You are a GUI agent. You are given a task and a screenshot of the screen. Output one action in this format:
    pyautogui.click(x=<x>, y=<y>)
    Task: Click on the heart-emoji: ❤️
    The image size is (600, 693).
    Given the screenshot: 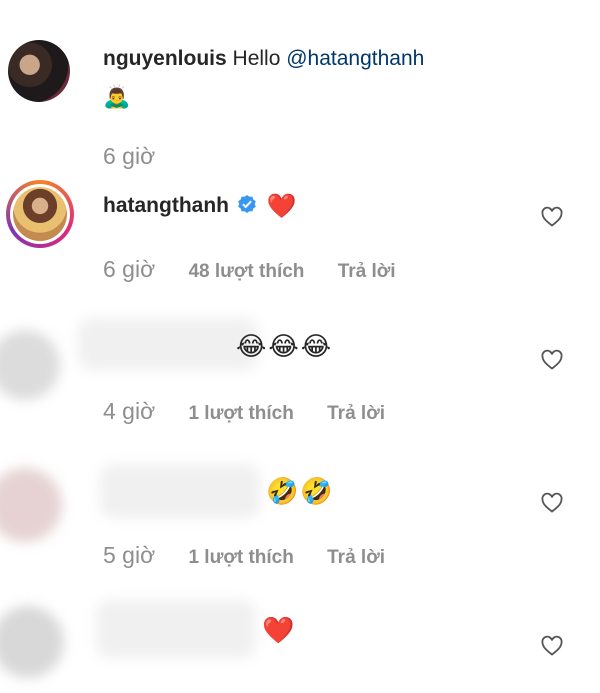 What is the action you would take?
    pyautogui.click(x=278, y=630)
    